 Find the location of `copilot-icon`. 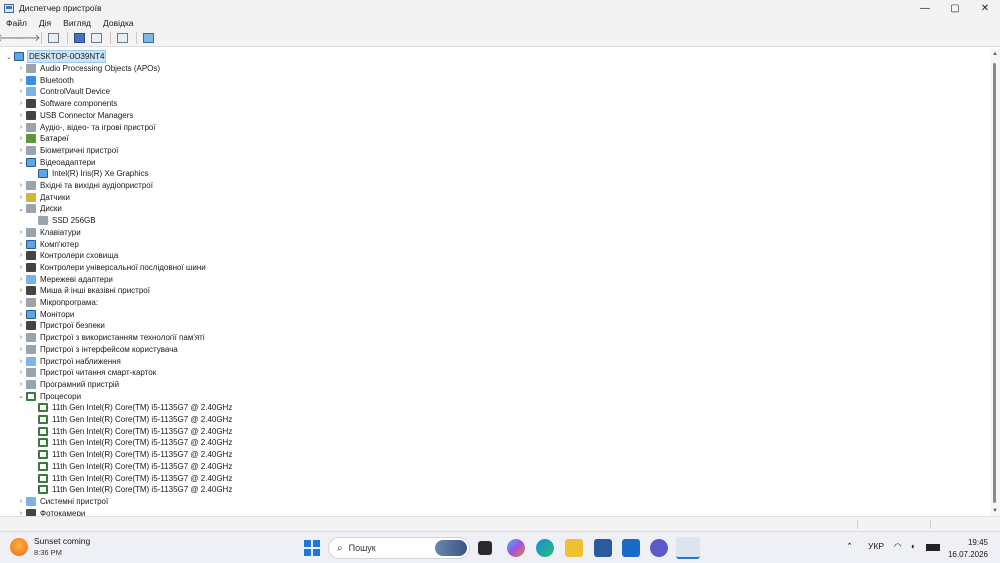

copilot-icon is located at coordinates (516, 548).